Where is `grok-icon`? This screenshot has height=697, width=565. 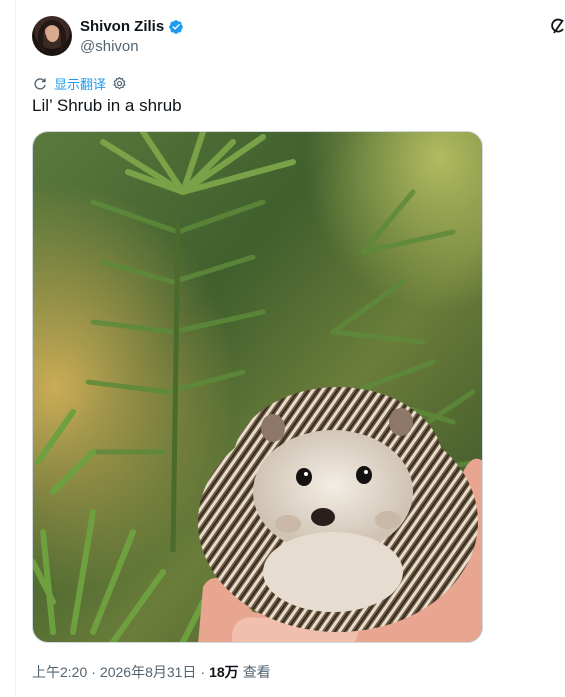 grok-icon is located at coordinates (558, 27).